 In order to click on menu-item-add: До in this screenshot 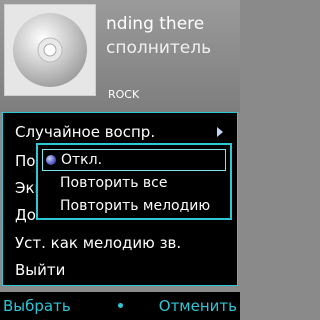, I will do `click(25, 215)`.